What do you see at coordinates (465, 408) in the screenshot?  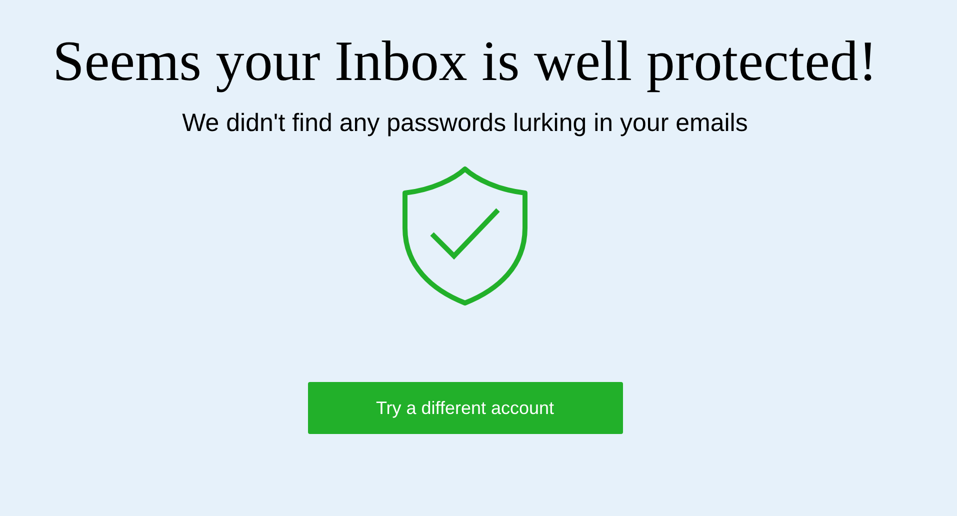 I see `try-different-account-button: Try a different account` at bounding box center [465, 408].